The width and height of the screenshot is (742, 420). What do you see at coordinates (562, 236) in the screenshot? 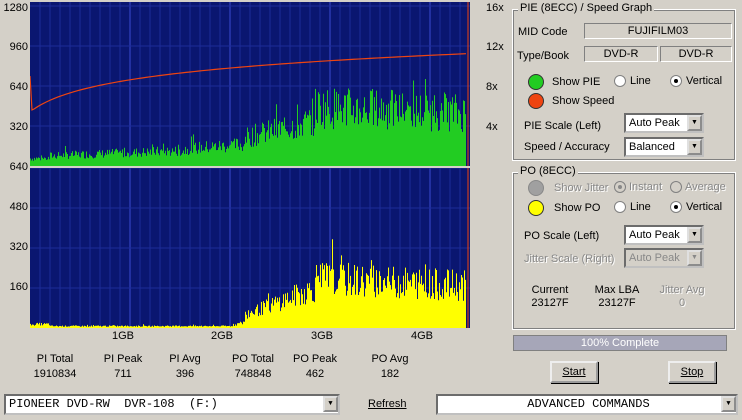
I see `po-scale-label: PO Scale (Left)` at bounding box center [562, 236].